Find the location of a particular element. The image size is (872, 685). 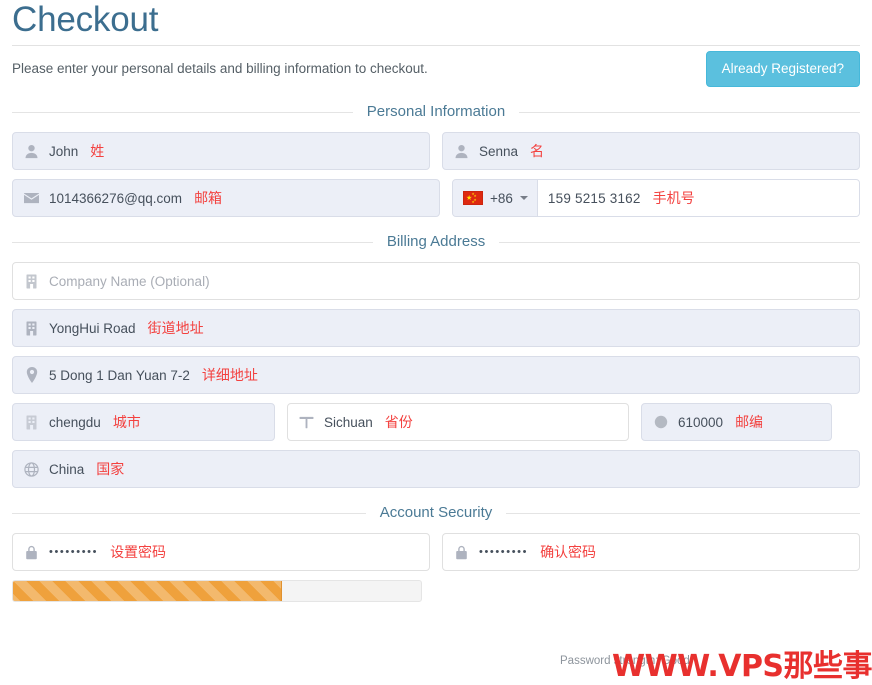

address-line-2-field: 5 Dong 1 Dan Yuan 7-2 详细地址 is located at coordinates (436, 375).